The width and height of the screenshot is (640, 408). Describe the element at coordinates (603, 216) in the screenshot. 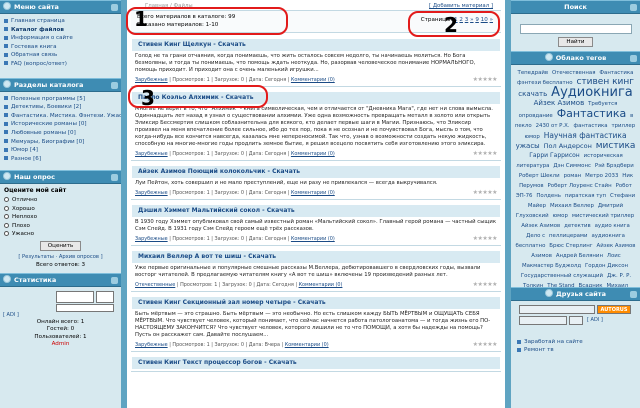

I see `tag-link: мистический триллер` at that location.